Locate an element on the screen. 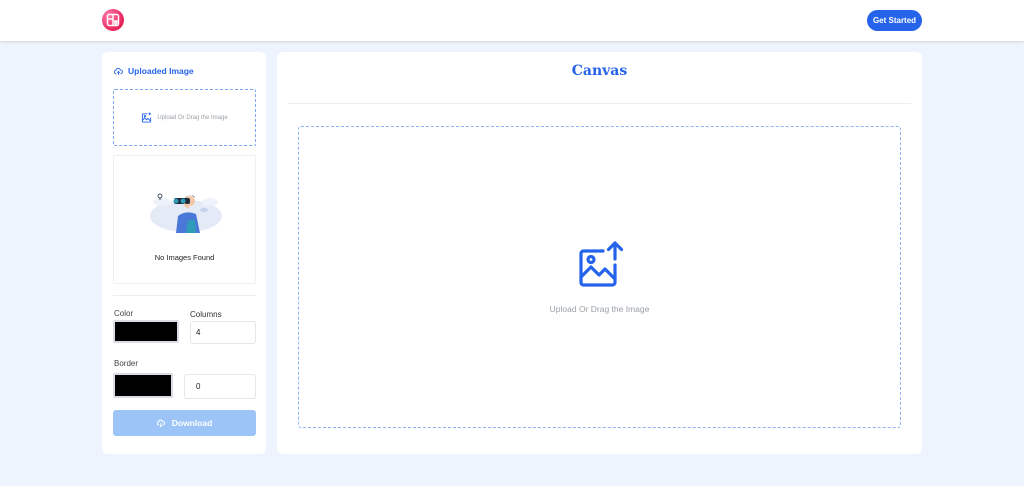 Image resolution: width=1024 pixels, height=486 pixels. sidebar-panel: Uploaded Image Upload Or Drag the Image is located at coordinates (184, 253).